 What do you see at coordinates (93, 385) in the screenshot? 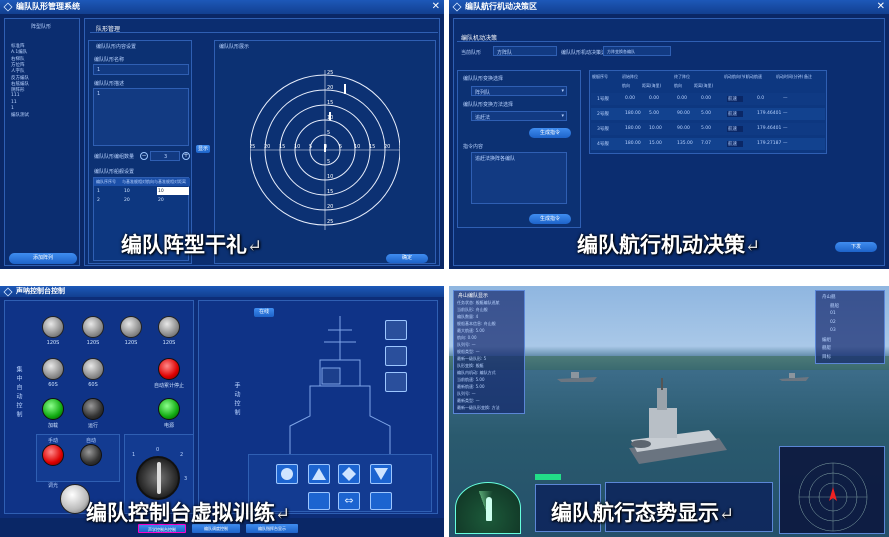
I see `gauge-label: 60S` at bounding box center [93, 385].